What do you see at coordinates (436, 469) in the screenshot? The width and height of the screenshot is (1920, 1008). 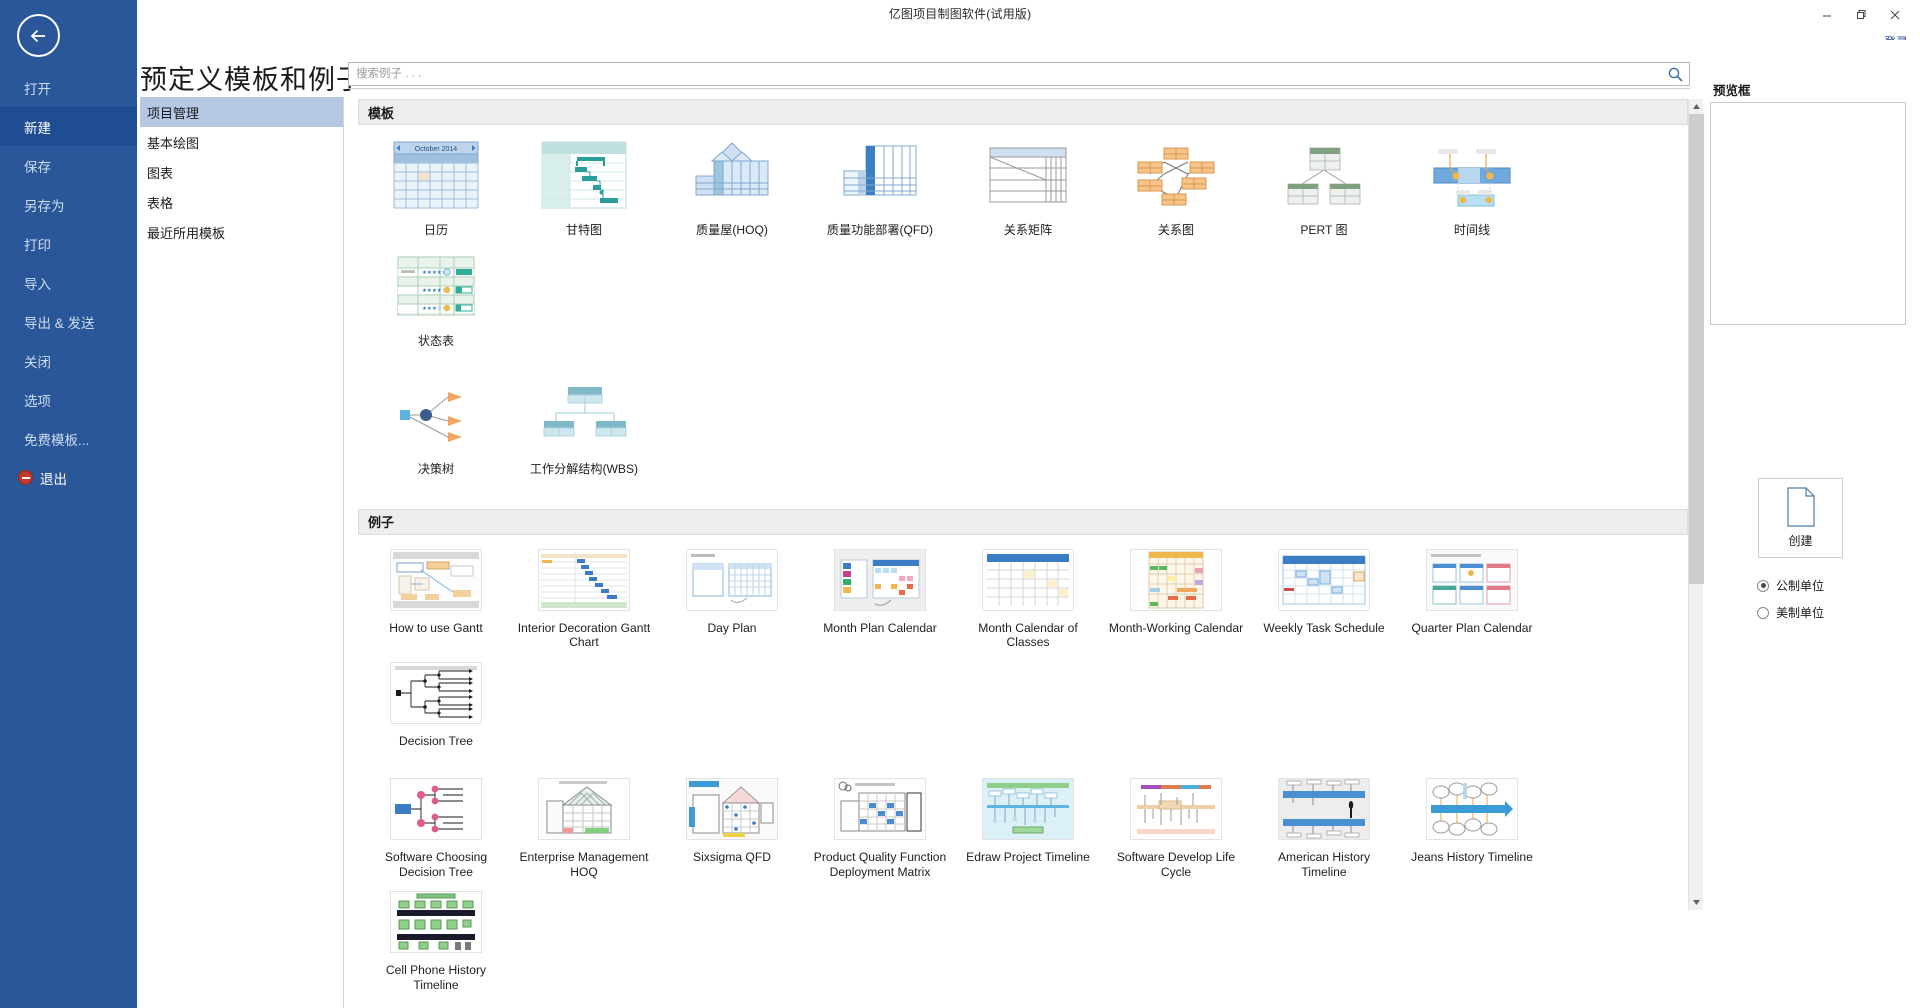 I see `template-label: 决策树` at bounding box center [436, 469].